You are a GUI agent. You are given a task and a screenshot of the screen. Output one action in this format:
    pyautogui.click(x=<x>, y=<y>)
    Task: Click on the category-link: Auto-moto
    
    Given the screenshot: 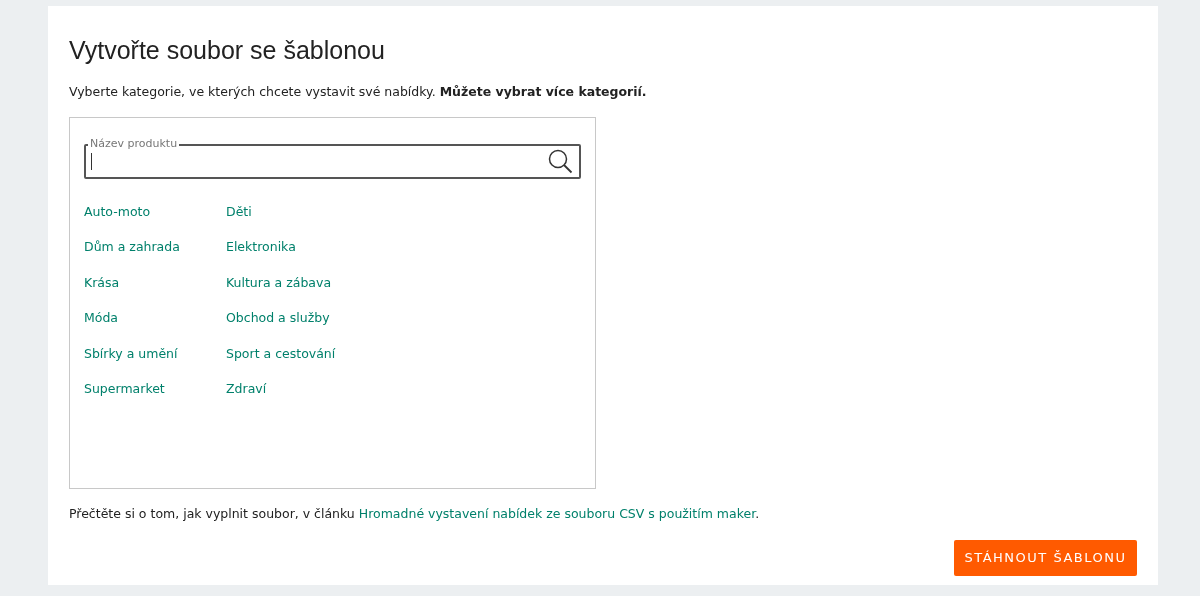 What is the action you would take?
    pyautogui.click(x=117, y=211)
    